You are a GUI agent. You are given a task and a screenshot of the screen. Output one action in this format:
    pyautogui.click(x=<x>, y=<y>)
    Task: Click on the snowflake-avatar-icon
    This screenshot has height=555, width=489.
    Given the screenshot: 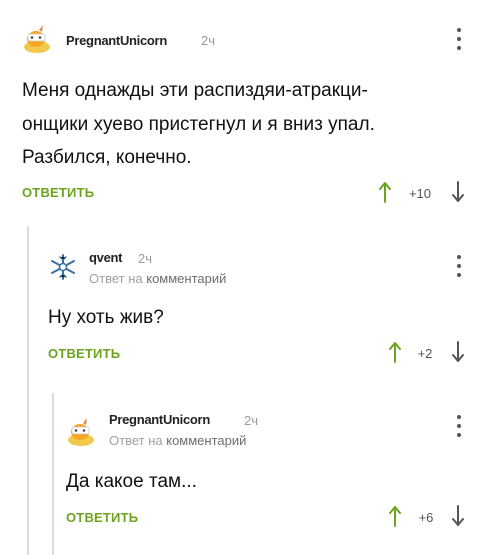 What is the action you would take?
    pyautogui.click(x=63, y=267)
    